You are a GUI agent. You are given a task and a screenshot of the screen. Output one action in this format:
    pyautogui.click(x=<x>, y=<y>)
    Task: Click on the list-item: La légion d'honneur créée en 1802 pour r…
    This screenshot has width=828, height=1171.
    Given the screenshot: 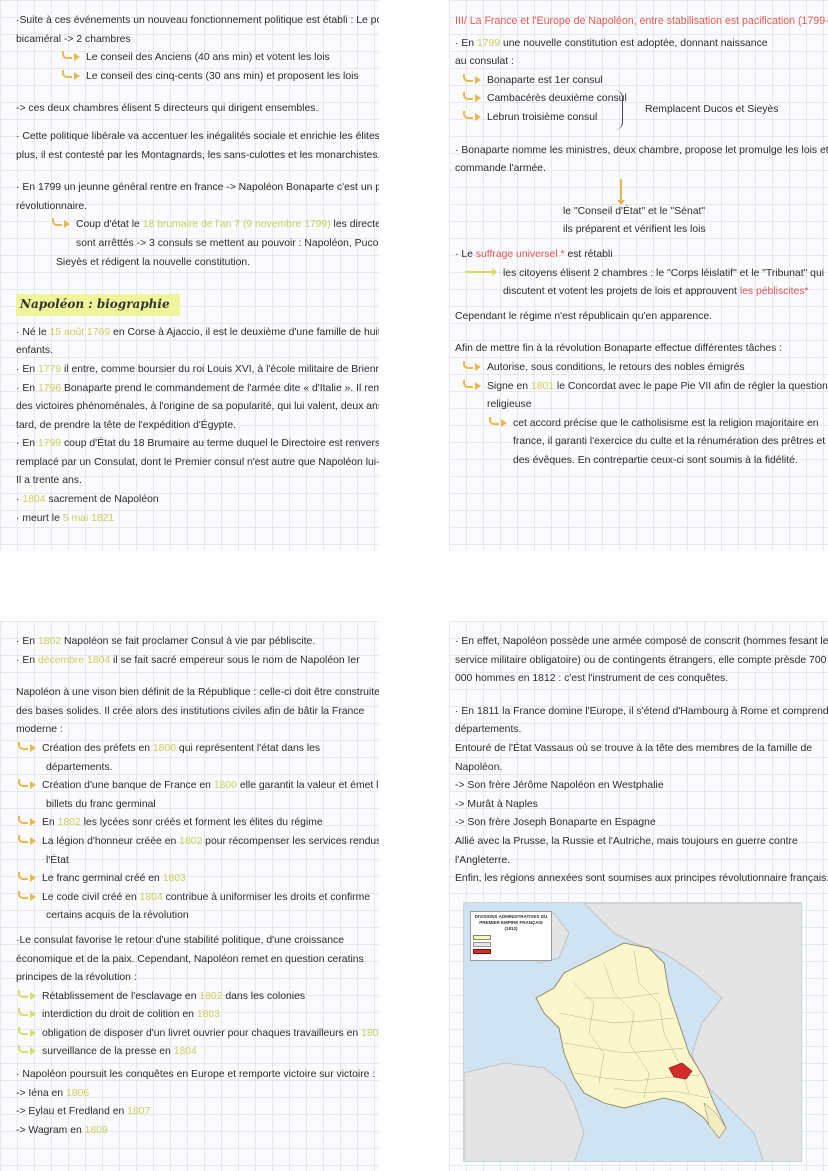 What is the action you would take?
    pyautogui.click(x=197, y=842)
    